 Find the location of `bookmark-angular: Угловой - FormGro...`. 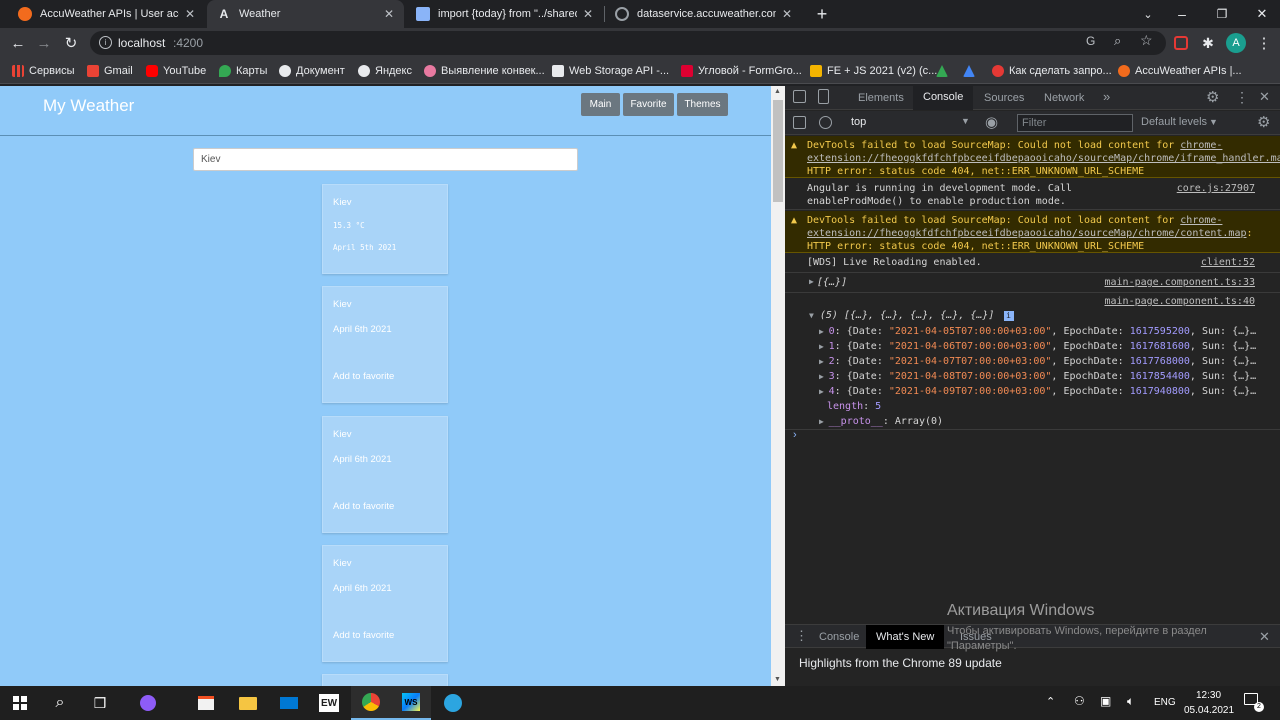

bookmark-angular: Угловой - FormGro... is located at coordinates (741, 71).